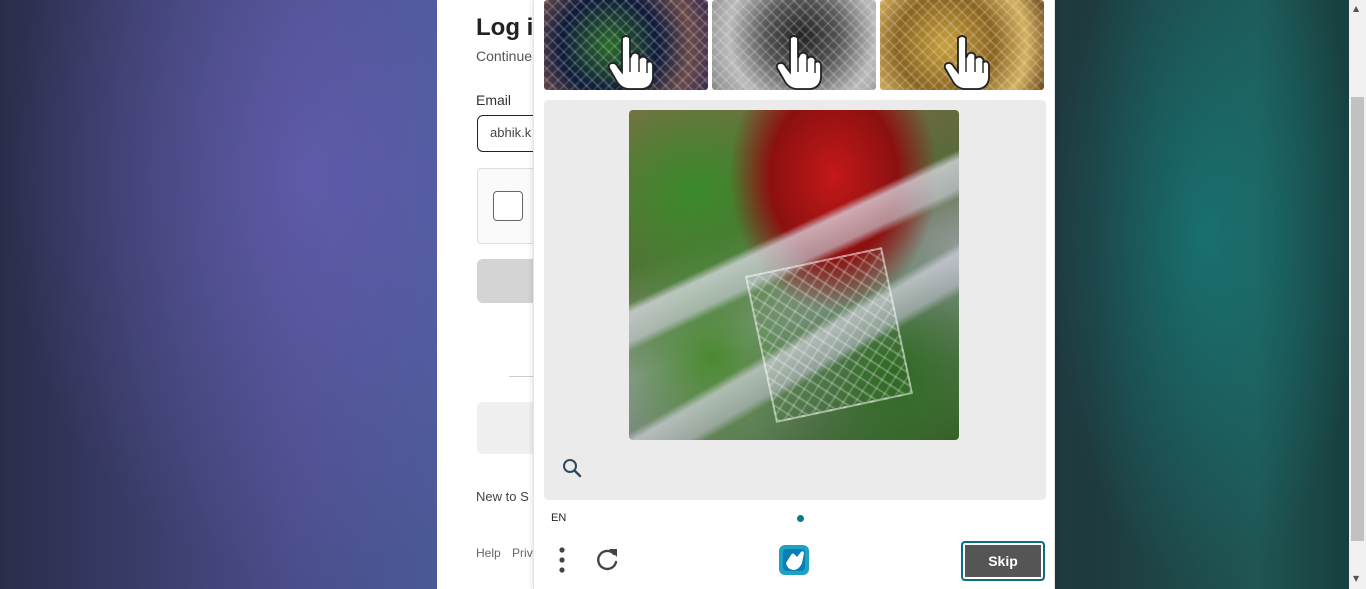 This screenshot has width=1366, height=589. What do you see at coordinates (1356, 578) in the screenshot?
I see `scroll-down-icon: ▼` at bounding box center [1356, 578].